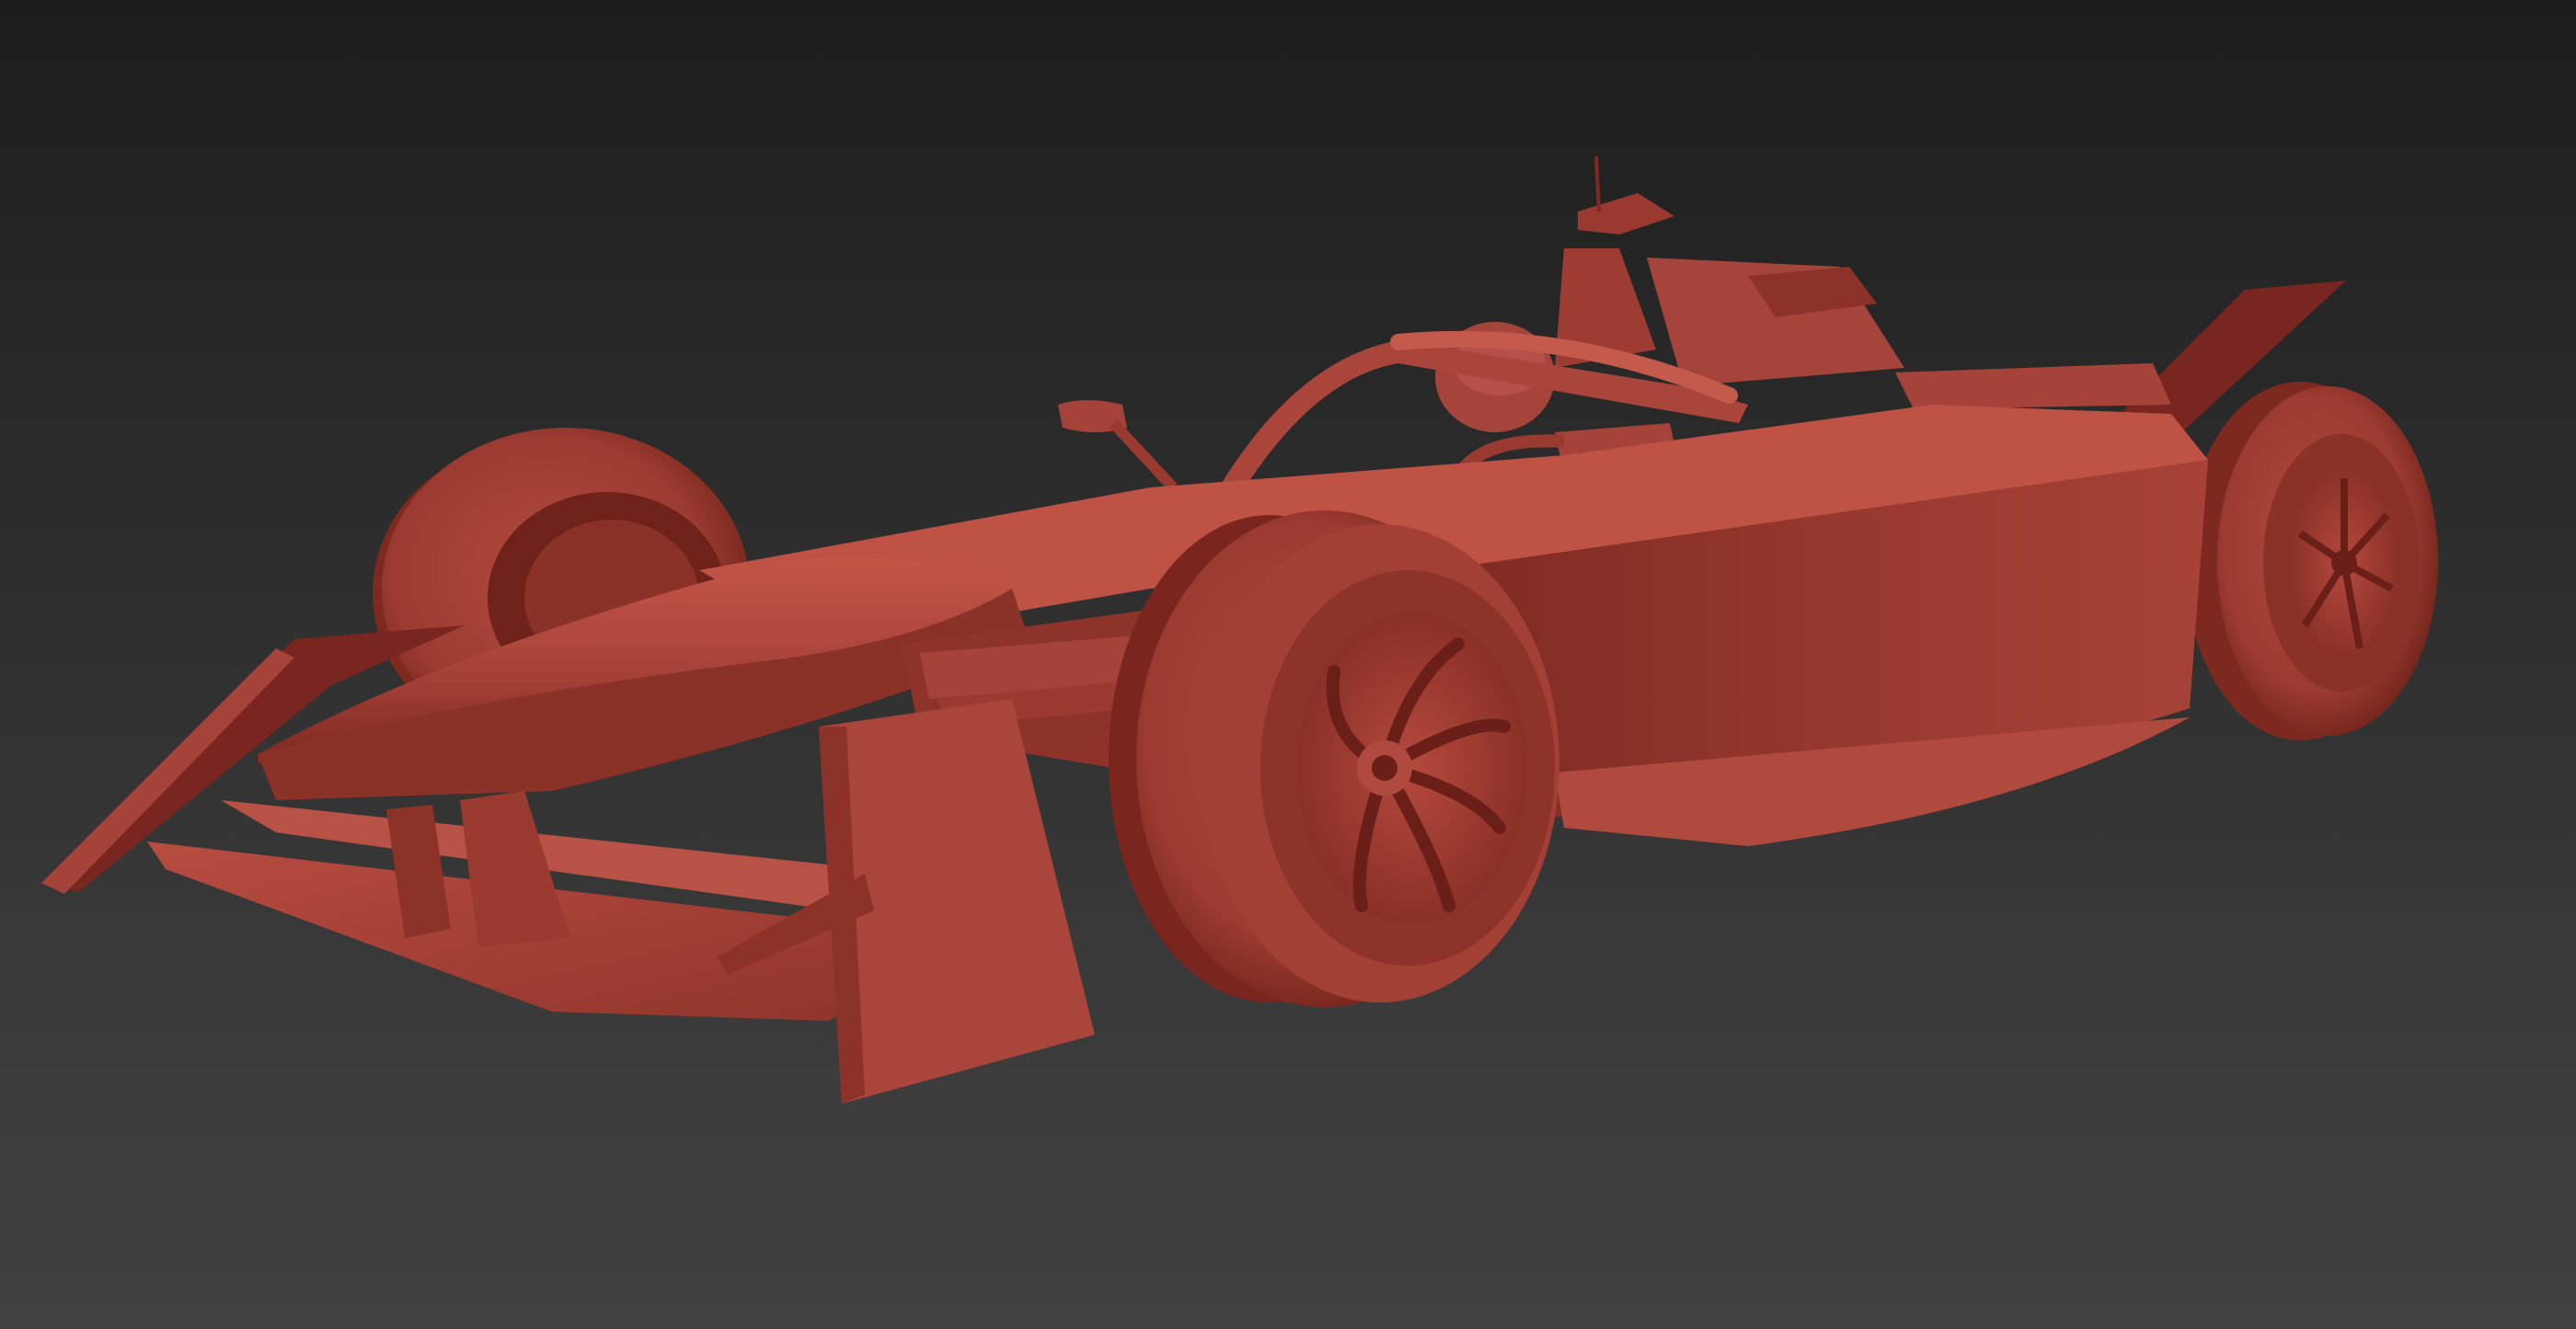 This screenshot has height=1329, width=2576. What do you see at coordinates (1334, 758) in the screenshot?
I see `front-wheel-near` at bounding box center [1334, 758].